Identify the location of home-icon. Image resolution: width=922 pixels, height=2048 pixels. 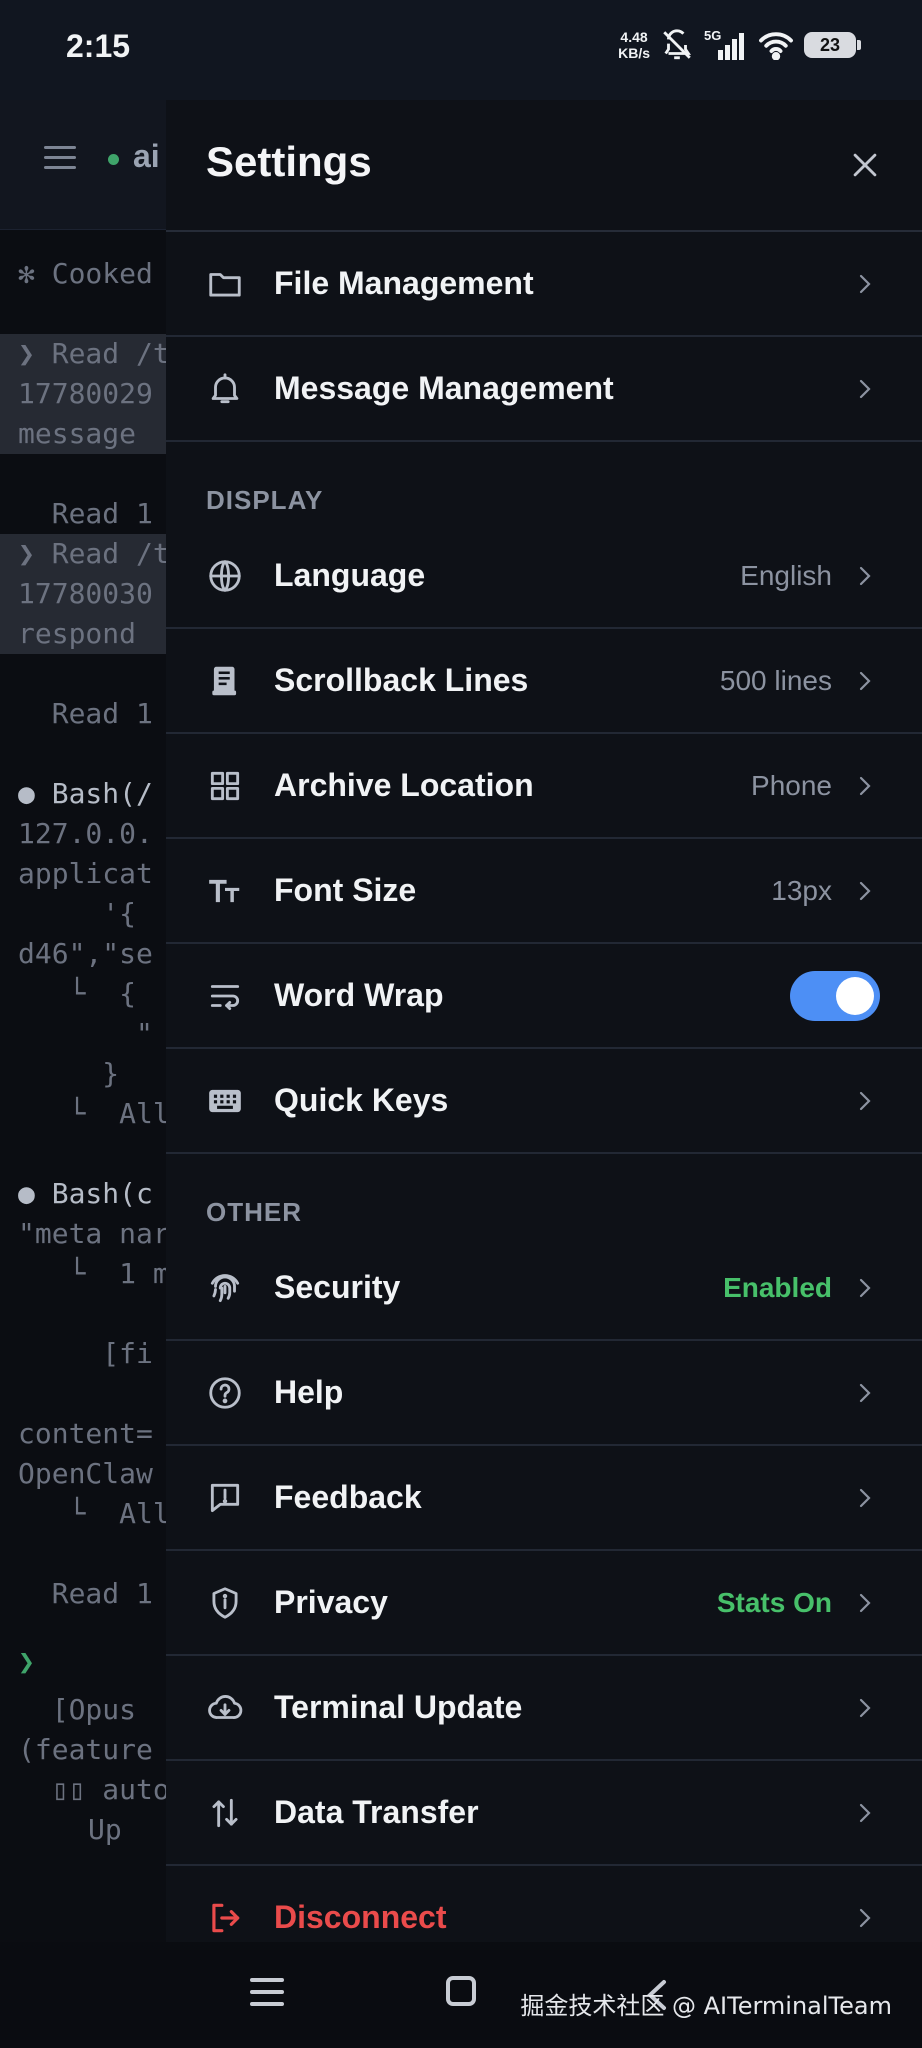
(461, 1991).